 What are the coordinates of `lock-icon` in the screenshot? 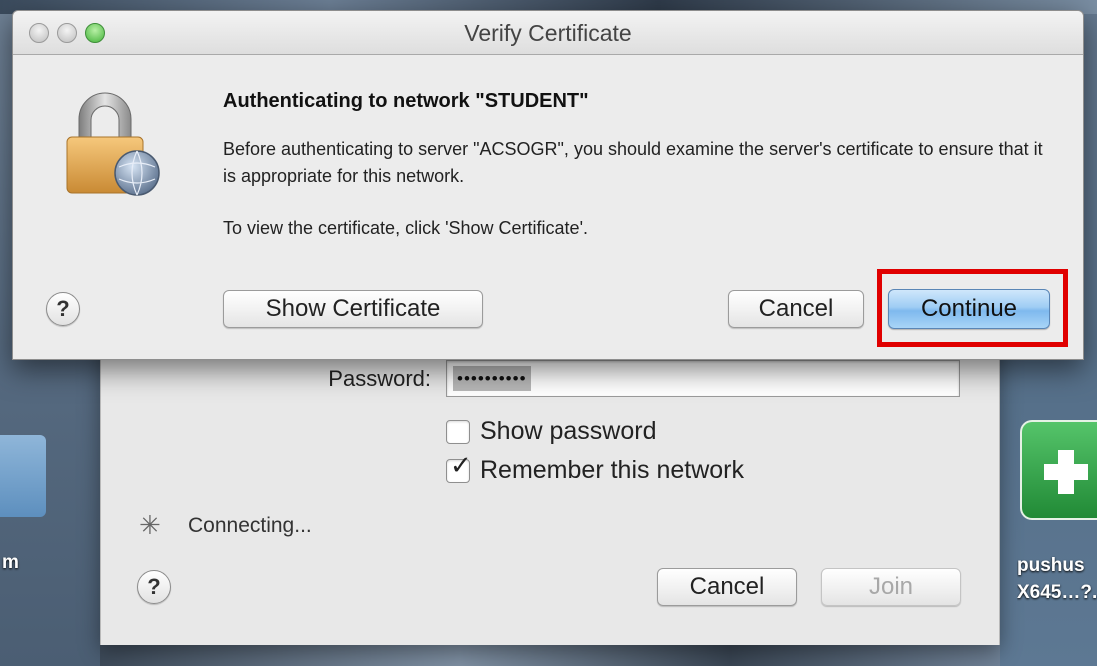 It's located at (113, 144).